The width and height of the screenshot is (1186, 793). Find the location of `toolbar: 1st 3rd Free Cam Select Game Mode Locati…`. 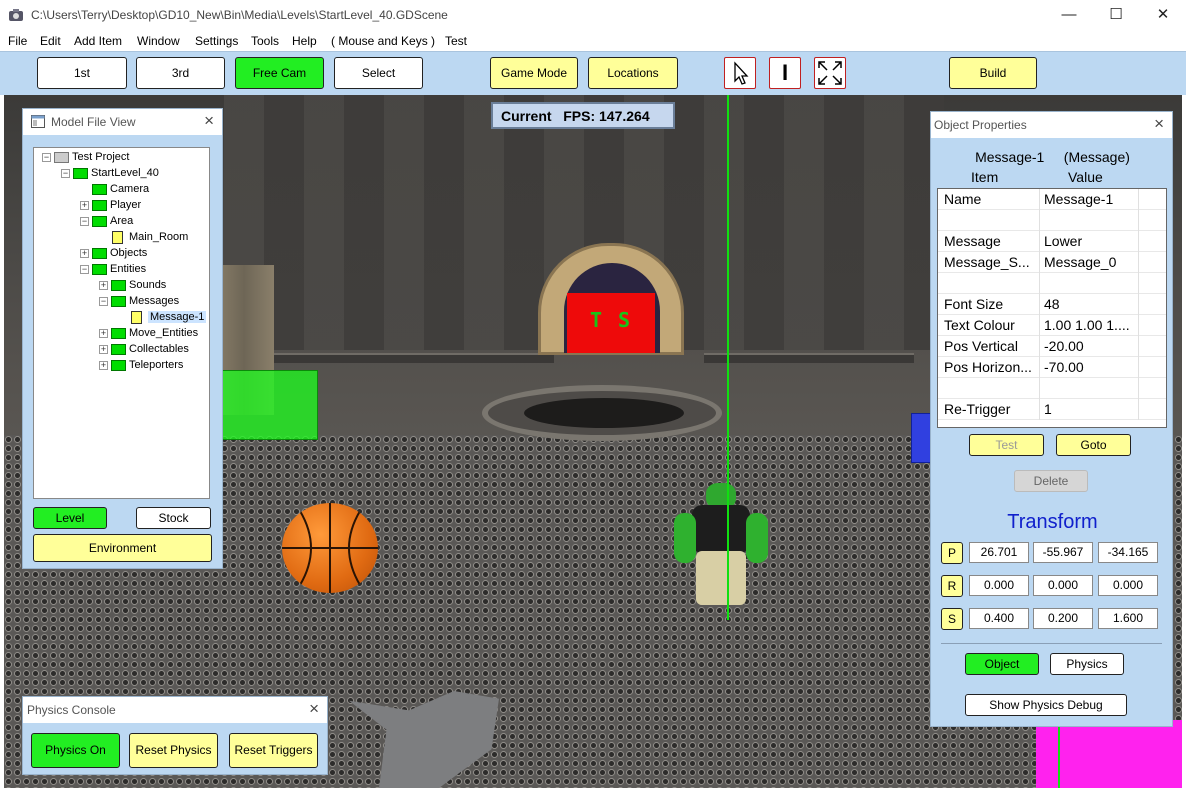

toolbar: 1st 3rd Free Cam Select Game Mode Locati… is located at coordinates (593, 73).